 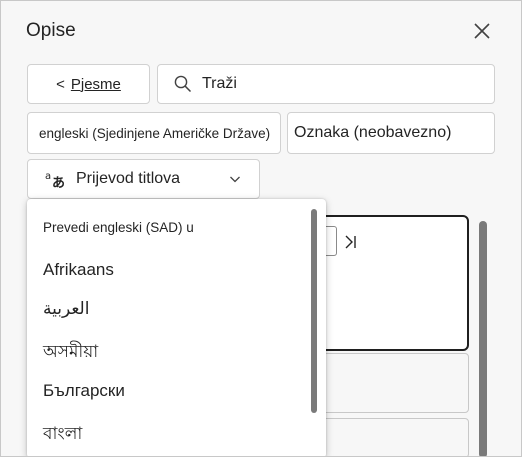 What do you see at coordinates (326, 84) in the screenshot?
I see `search-input: Traži` at bounding box center [326, 84].